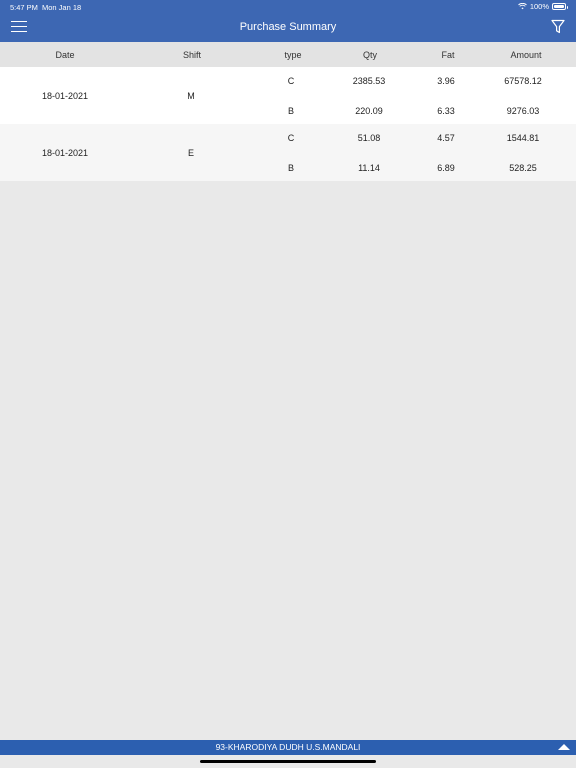  What do you see at coordinates (446, 168) in the screenshot?
I see `row-fat: 6.89` at bounding box center [446, 168].